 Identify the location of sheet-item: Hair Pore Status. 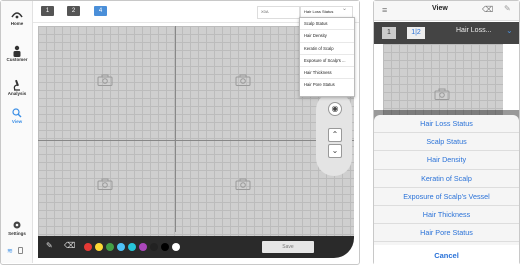
(446, 233).